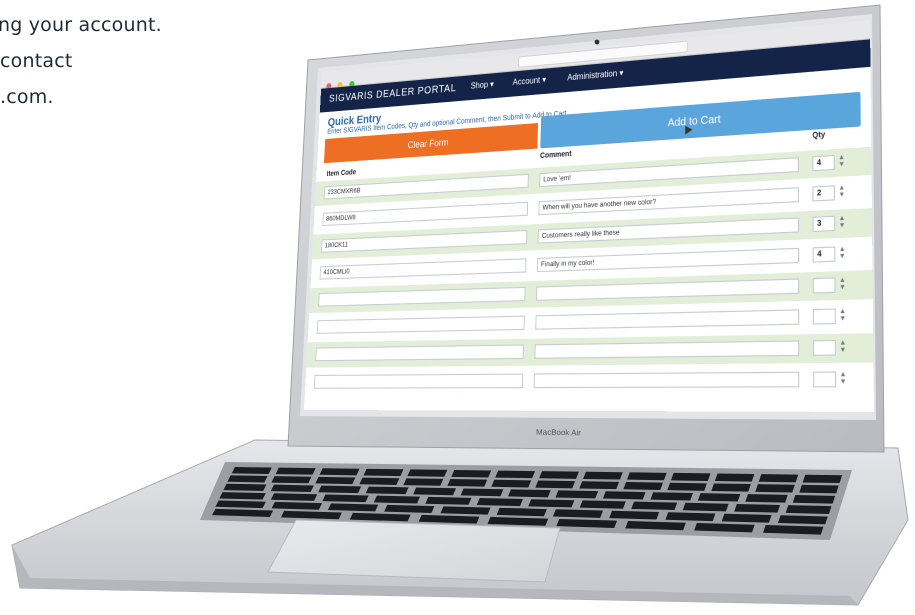 Image resolution: width=915 pixels, height=615 pixels. What do you see at coordinates (530, 81) in the screenshot?
I see `nav-account: Account ▾` at bounding box center [530, 81].